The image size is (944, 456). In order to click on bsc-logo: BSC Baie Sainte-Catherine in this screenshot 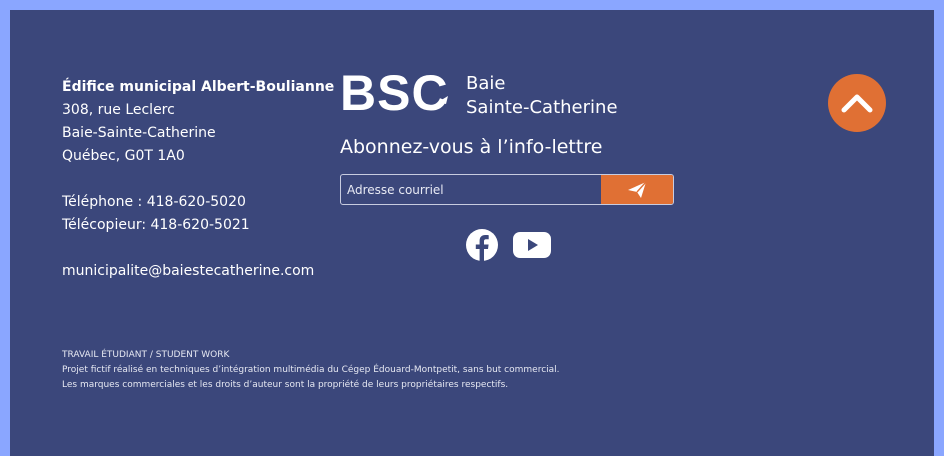, I will do `click(479, 98)`.